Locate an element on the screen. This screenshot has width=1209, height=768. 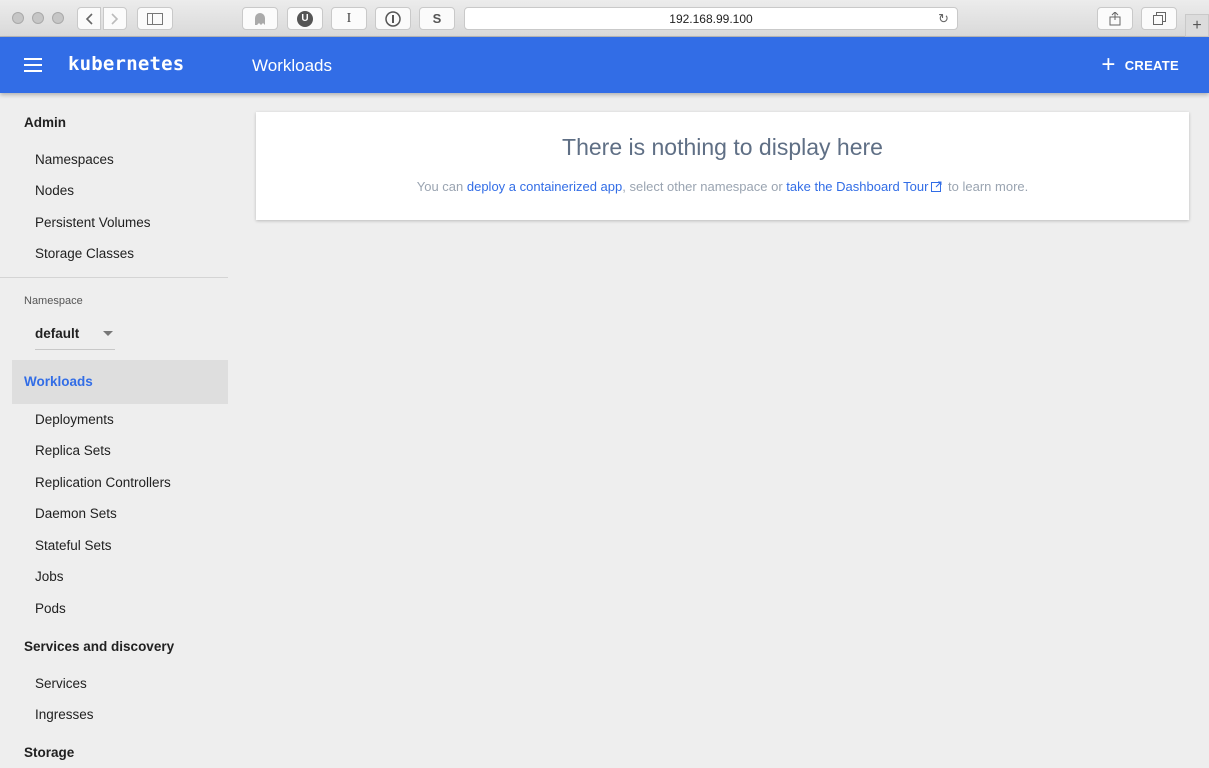
forward-button is located at coordinates (115, 18).